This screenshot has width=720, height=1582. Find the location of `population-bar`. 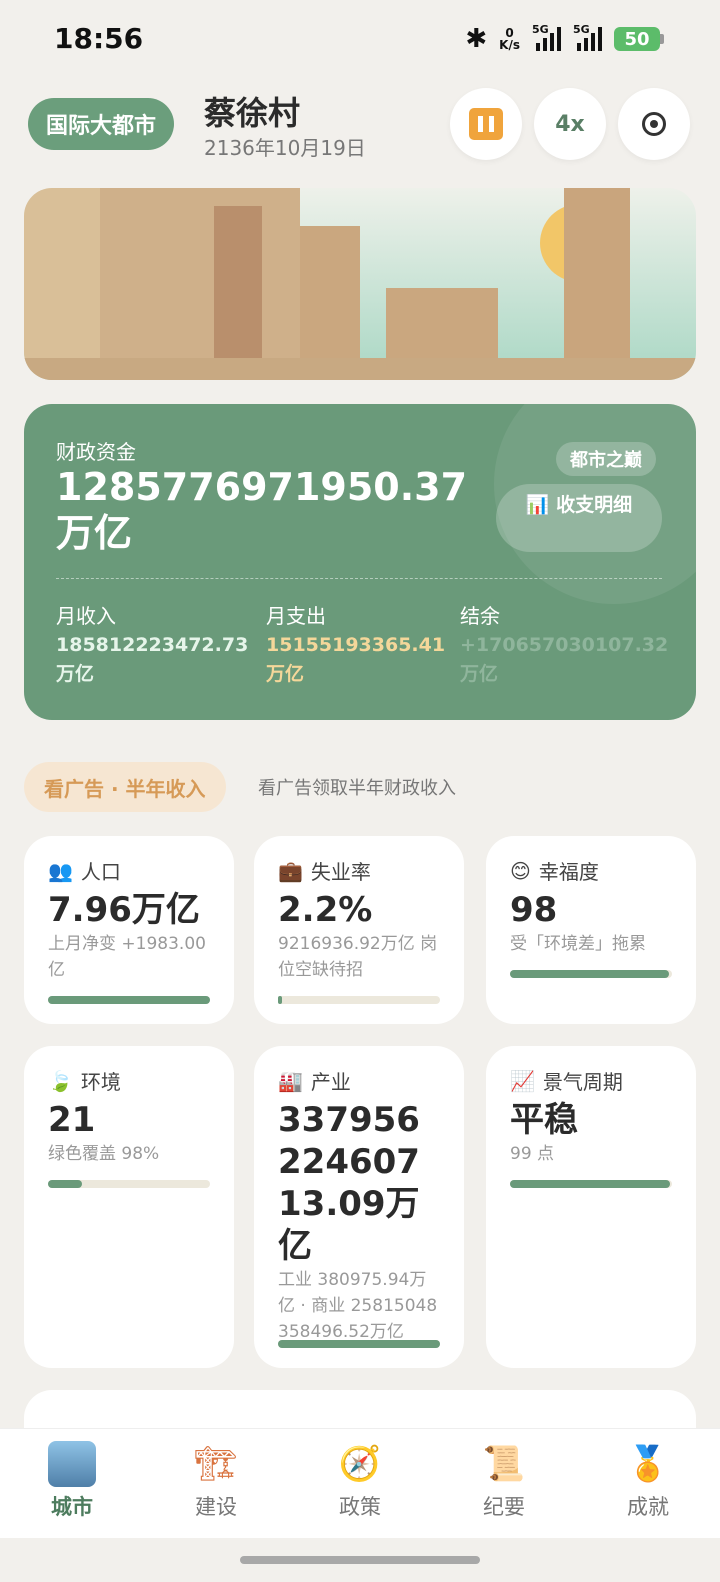

population-bar is located at coordinates (129, 1000).